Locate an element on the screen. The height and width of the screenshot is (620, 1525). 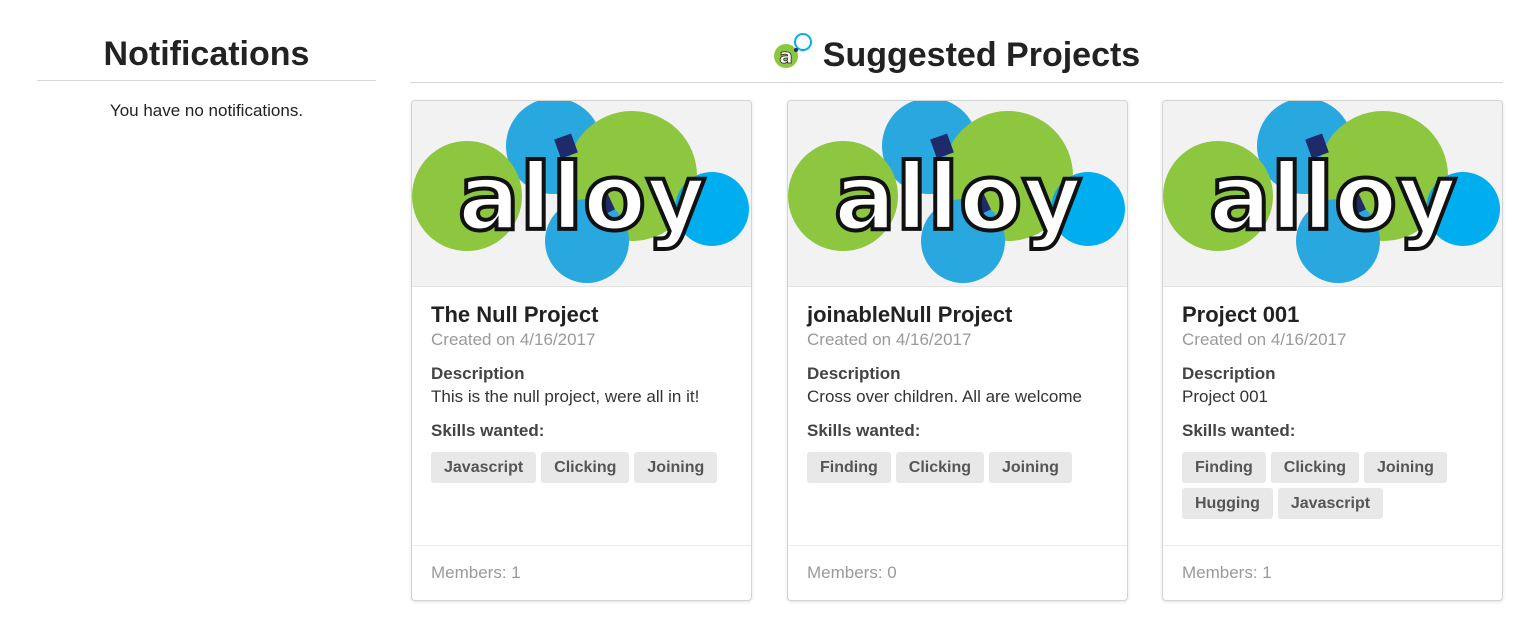
skills-tag-list: Finding Clicking Joining is located at coordinates (957, 467).